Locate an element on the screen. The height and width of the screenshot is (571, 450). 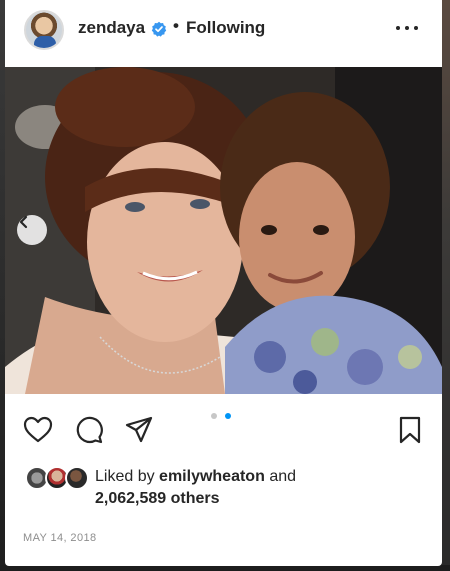
heart-icon is located at coordinates (38, 430).